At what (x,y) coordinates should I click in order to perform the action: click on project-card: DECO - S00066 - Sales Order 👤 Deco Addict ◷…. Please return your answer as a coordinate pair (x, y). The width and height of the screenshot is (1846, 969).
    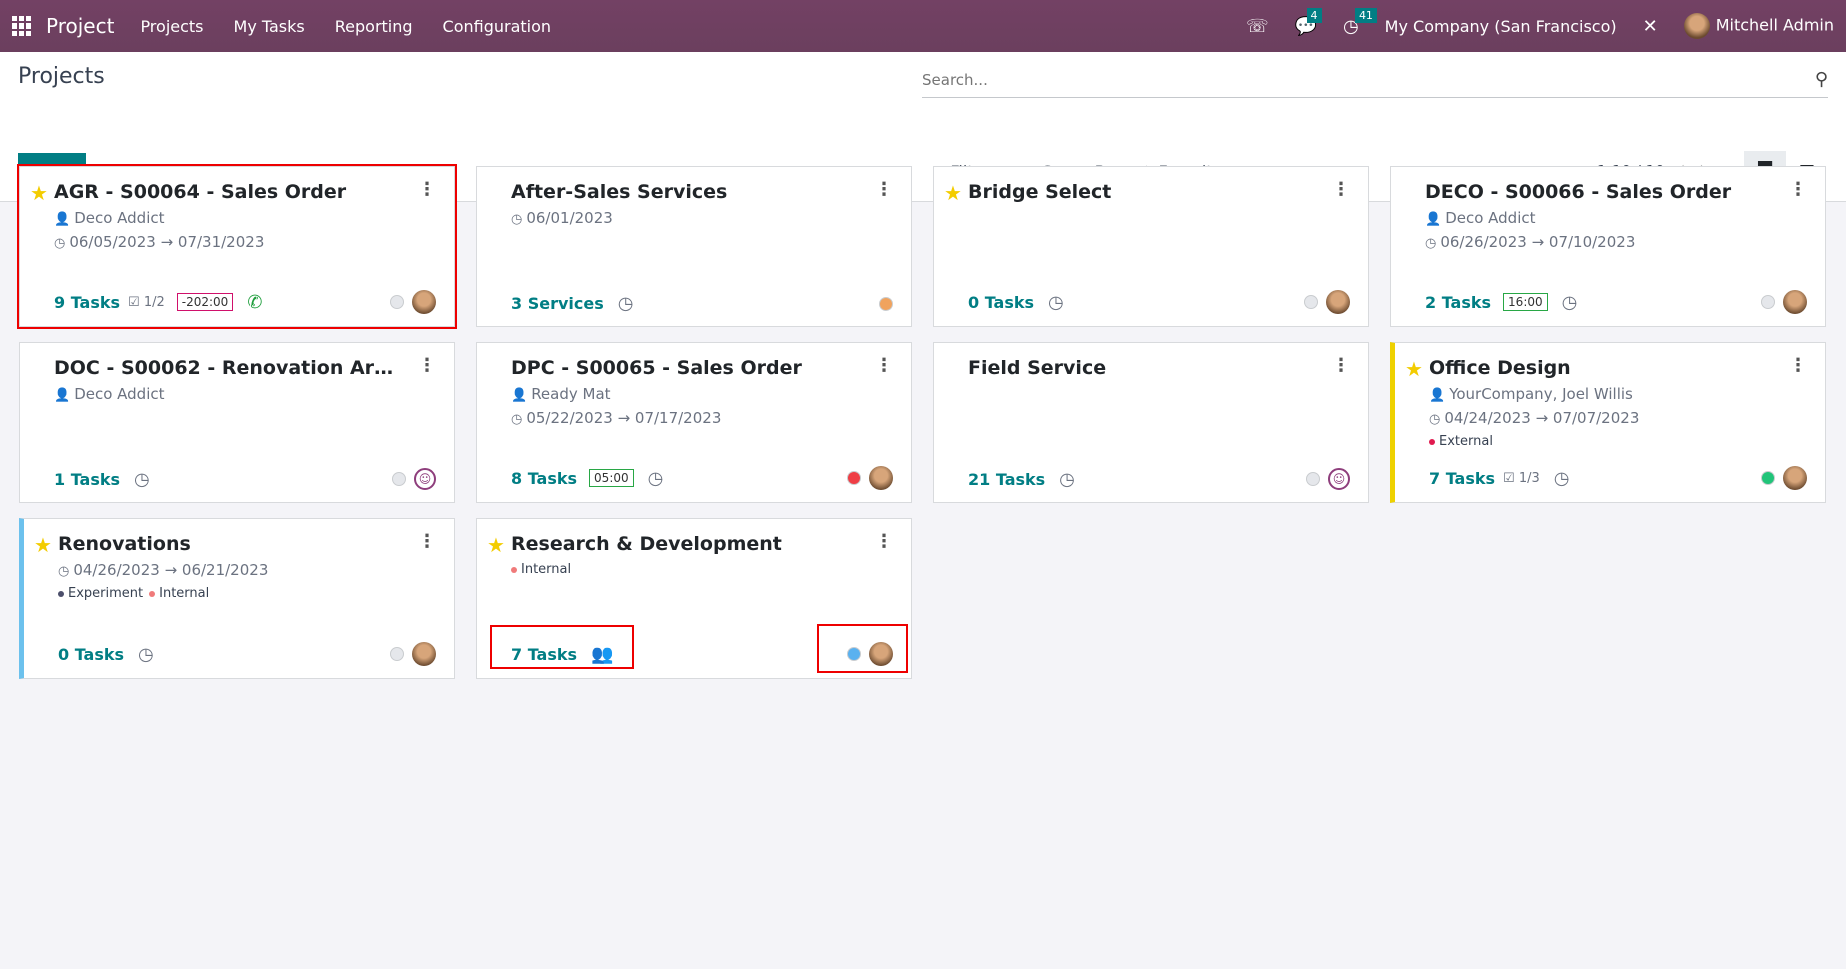
    Looking at the image, I should click on (1608, 246).